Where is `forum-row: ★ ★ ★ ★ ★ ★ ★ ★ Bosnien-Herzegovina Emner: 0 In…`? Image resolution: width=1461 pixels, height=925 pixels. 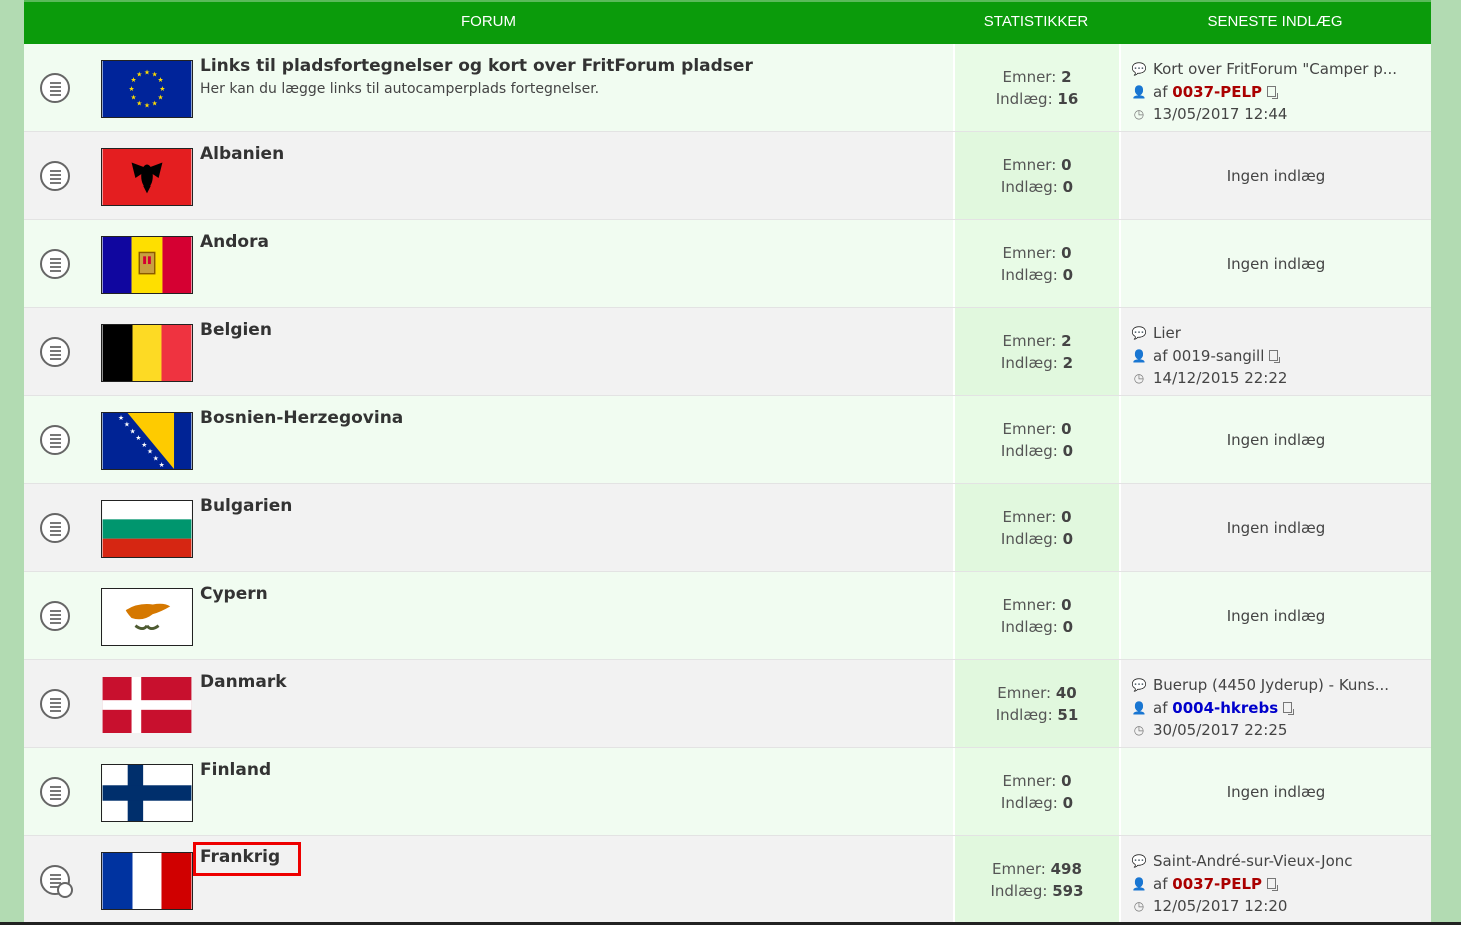 forum-row: ★ ★ ★ ★ ★ ★ ★ ★ Bosnien-Herzegovina Emner: 0 In… is located at coordinates (727, 440).